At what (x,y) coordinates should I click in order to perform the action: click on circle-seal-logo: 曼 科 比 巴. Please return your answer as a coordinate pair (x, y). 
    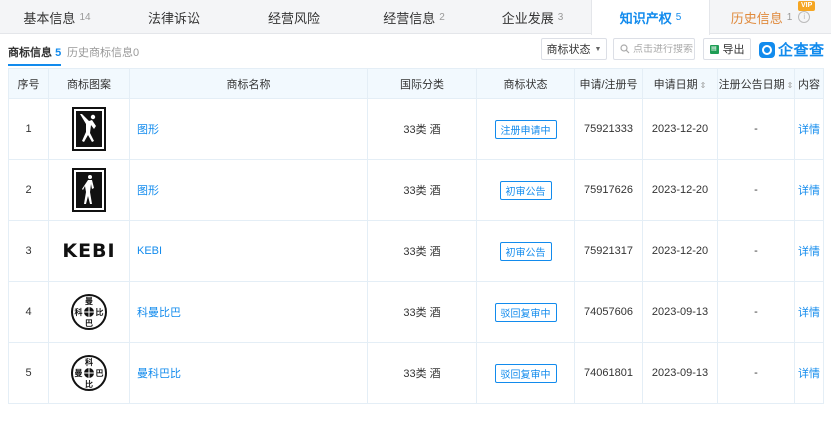
    Looking at the image, I should click on (89, 312).